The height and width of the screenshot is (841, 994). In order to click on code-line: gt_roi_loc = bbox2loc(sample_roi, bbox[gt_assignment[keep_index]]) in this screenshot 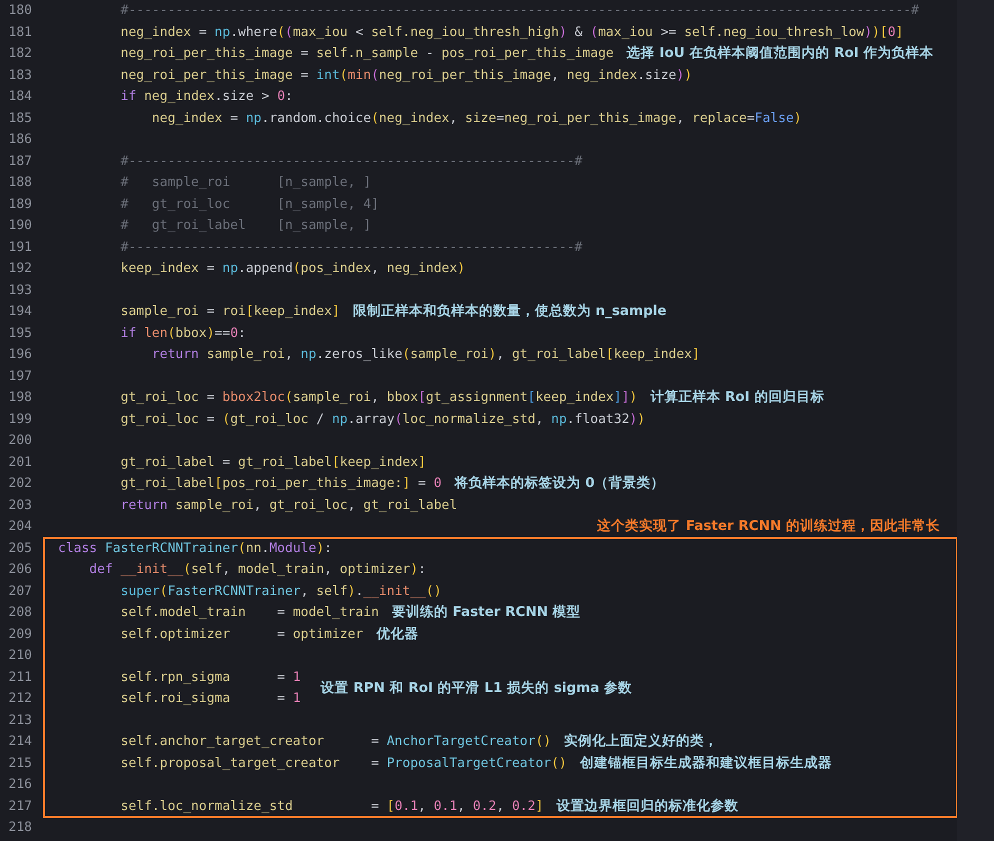, I will do `click(379, 398)`.